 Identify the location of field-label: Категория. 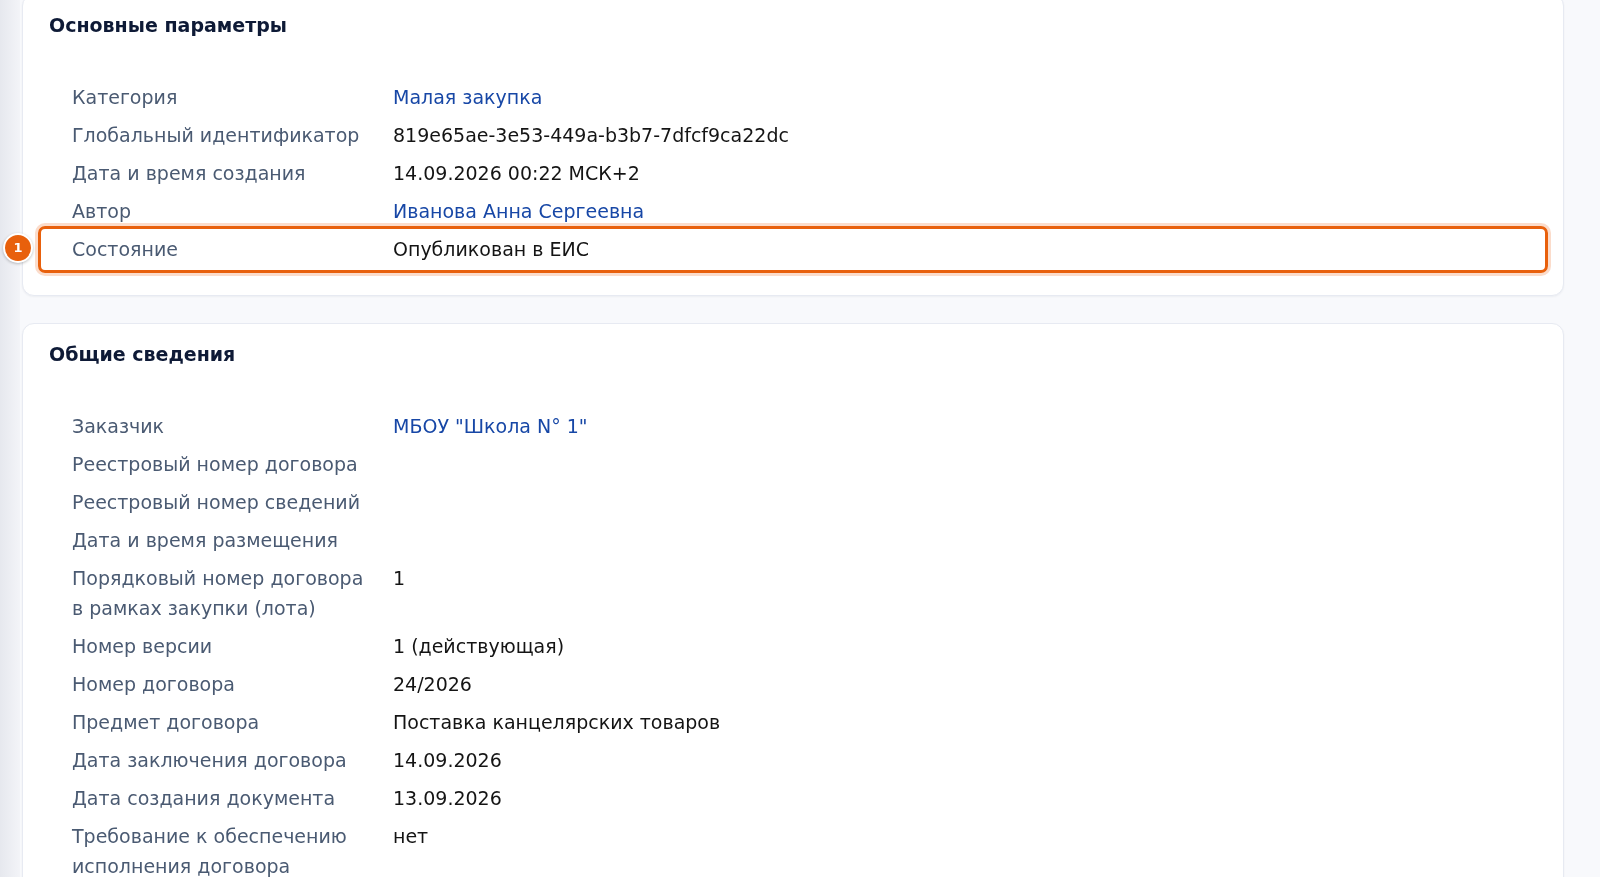
(125, 97).